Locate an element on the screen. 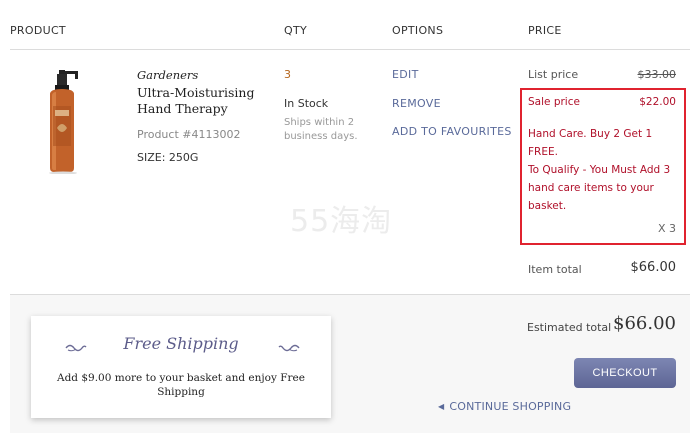 This screenshot has width=692, height=433. quantity-multiplier: X 3 is located at coordinates (666, 228).